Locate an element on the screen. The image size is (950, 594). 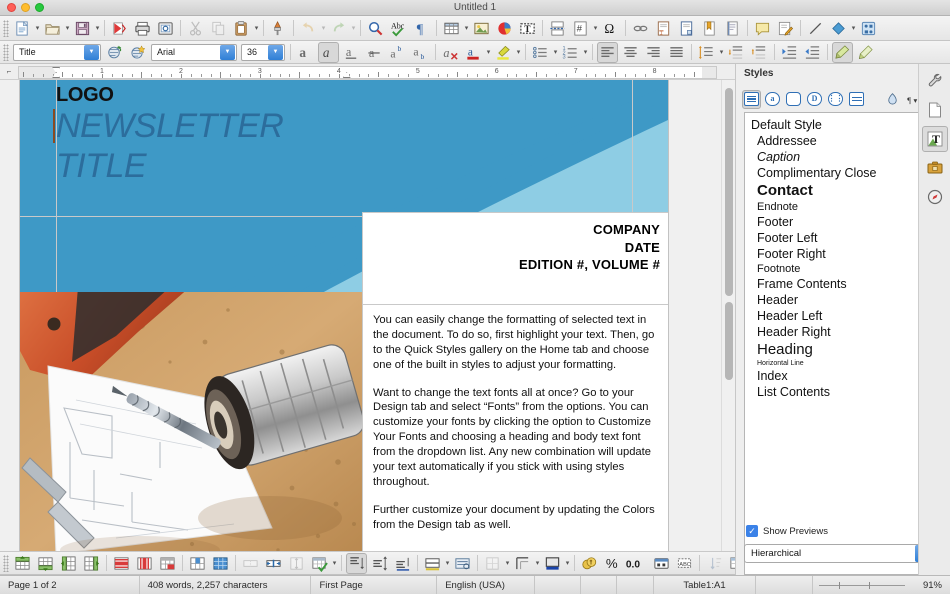
ordered-list-button: 123 is located at coordinates (570, 52).